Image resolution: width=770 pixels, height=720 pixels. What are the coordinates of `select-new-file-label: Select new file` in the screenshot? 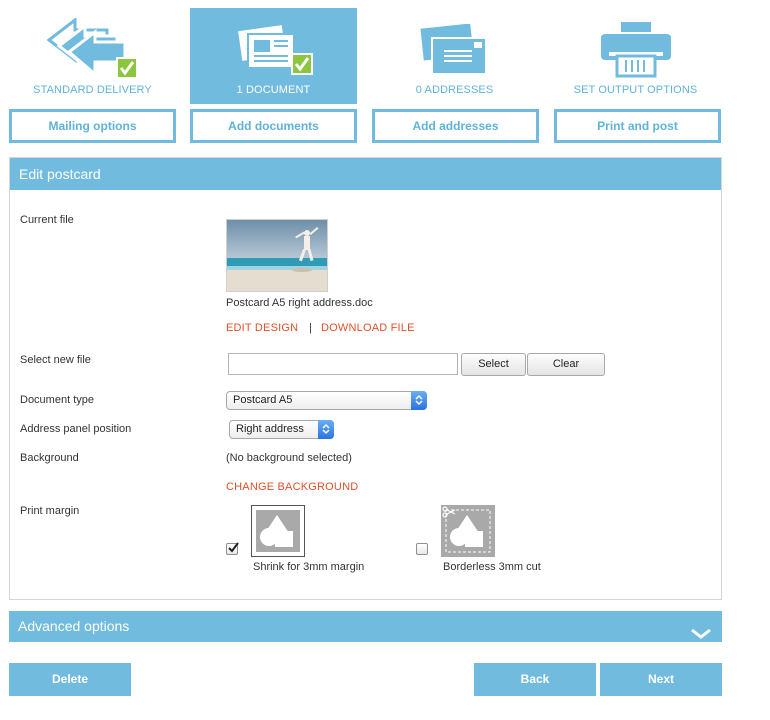 It's located at (55, 360).